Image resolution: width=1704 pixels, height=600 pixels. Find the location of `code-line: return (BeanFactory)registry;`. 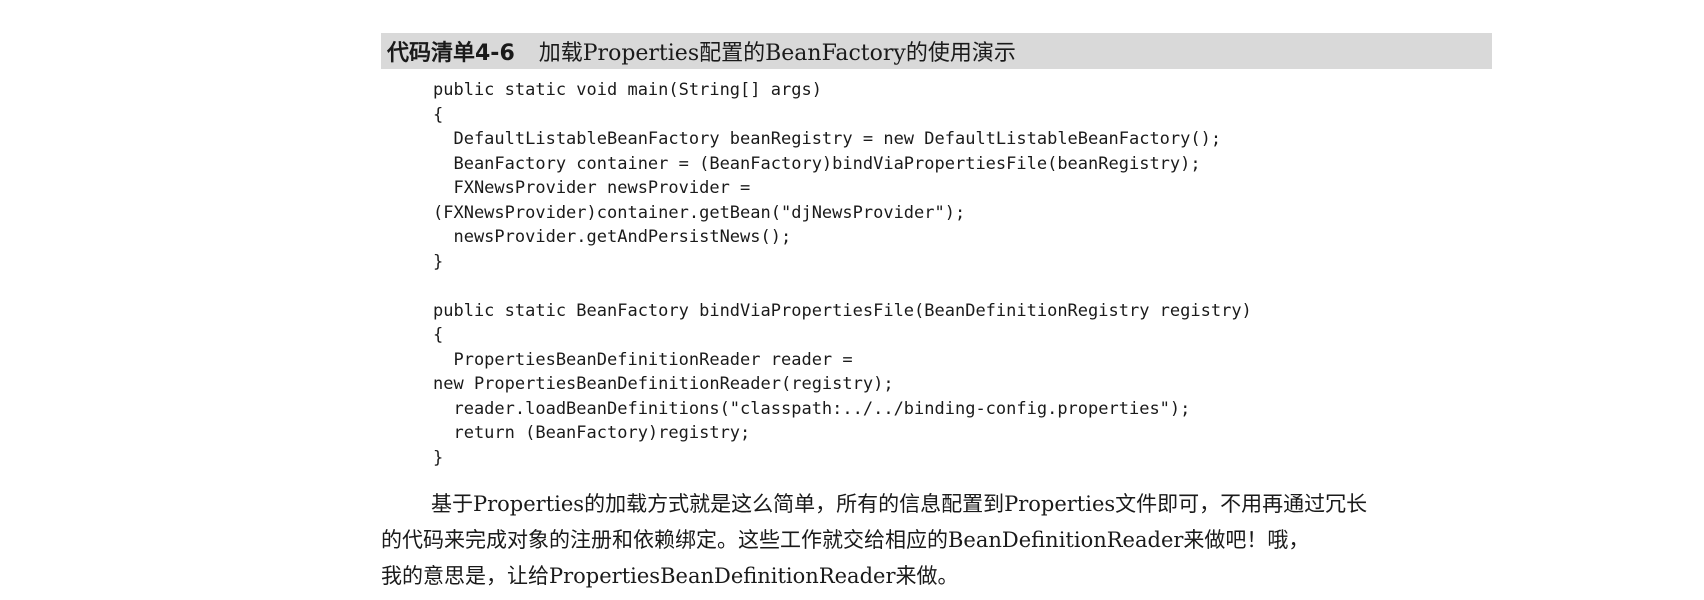

code-line: return (BeanFactory)registry; is located at coordinates (592, 433).